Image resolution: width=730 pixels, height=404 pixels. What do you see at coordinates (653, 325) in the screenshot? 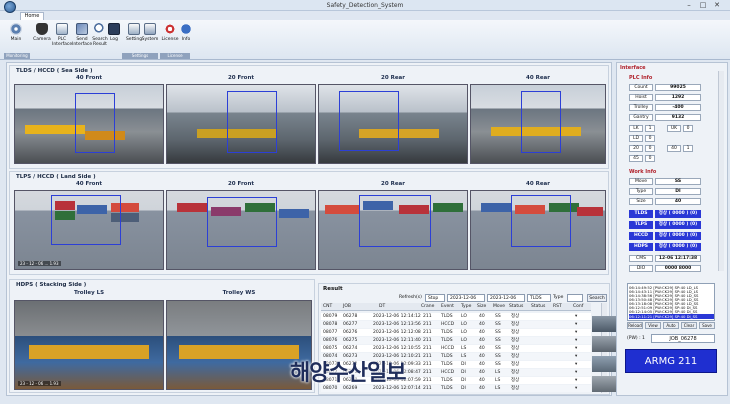
I see `view-button: View` at bounding box center [653, 325].